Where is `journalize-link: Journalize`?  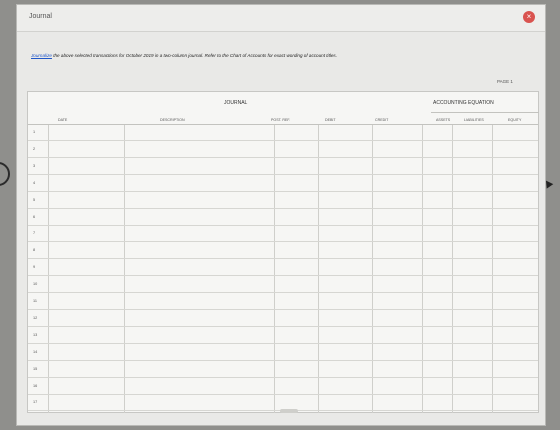 journalize-link: Journalize is located at coordinates (41, 55).